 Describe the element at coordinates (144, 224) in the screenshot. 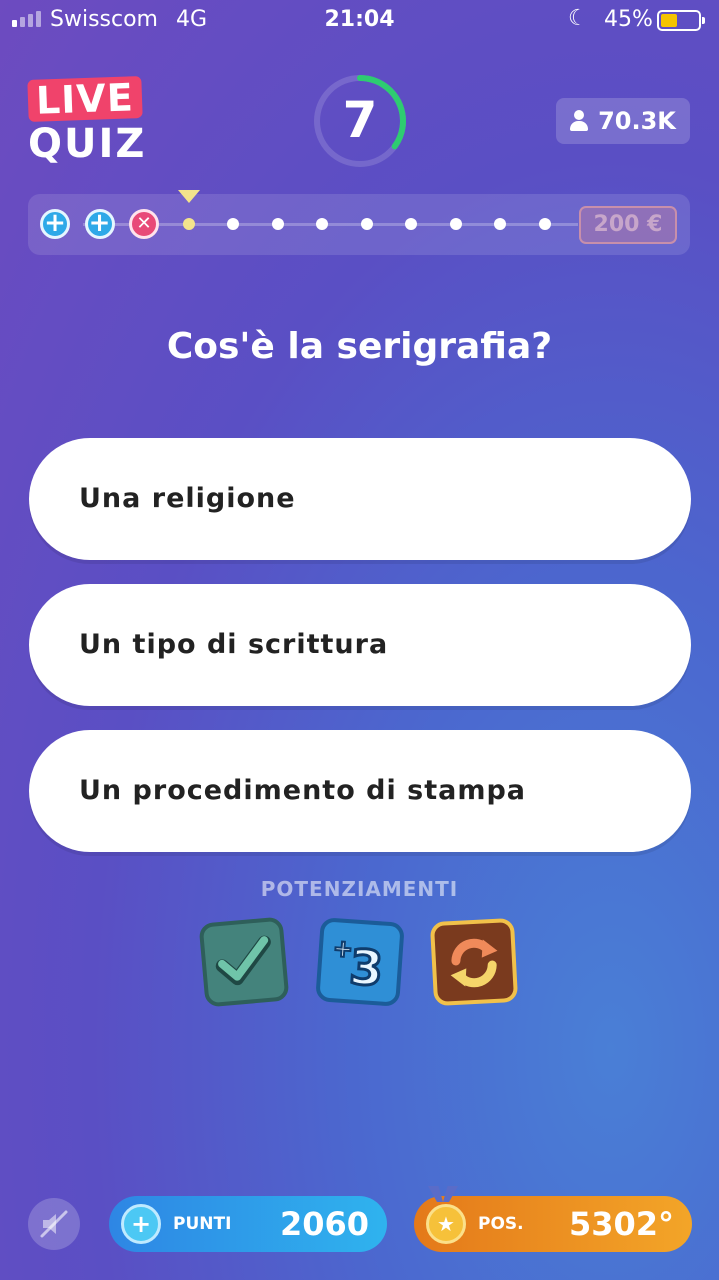

I see `progress-node-x-icon: ✕` at that location.